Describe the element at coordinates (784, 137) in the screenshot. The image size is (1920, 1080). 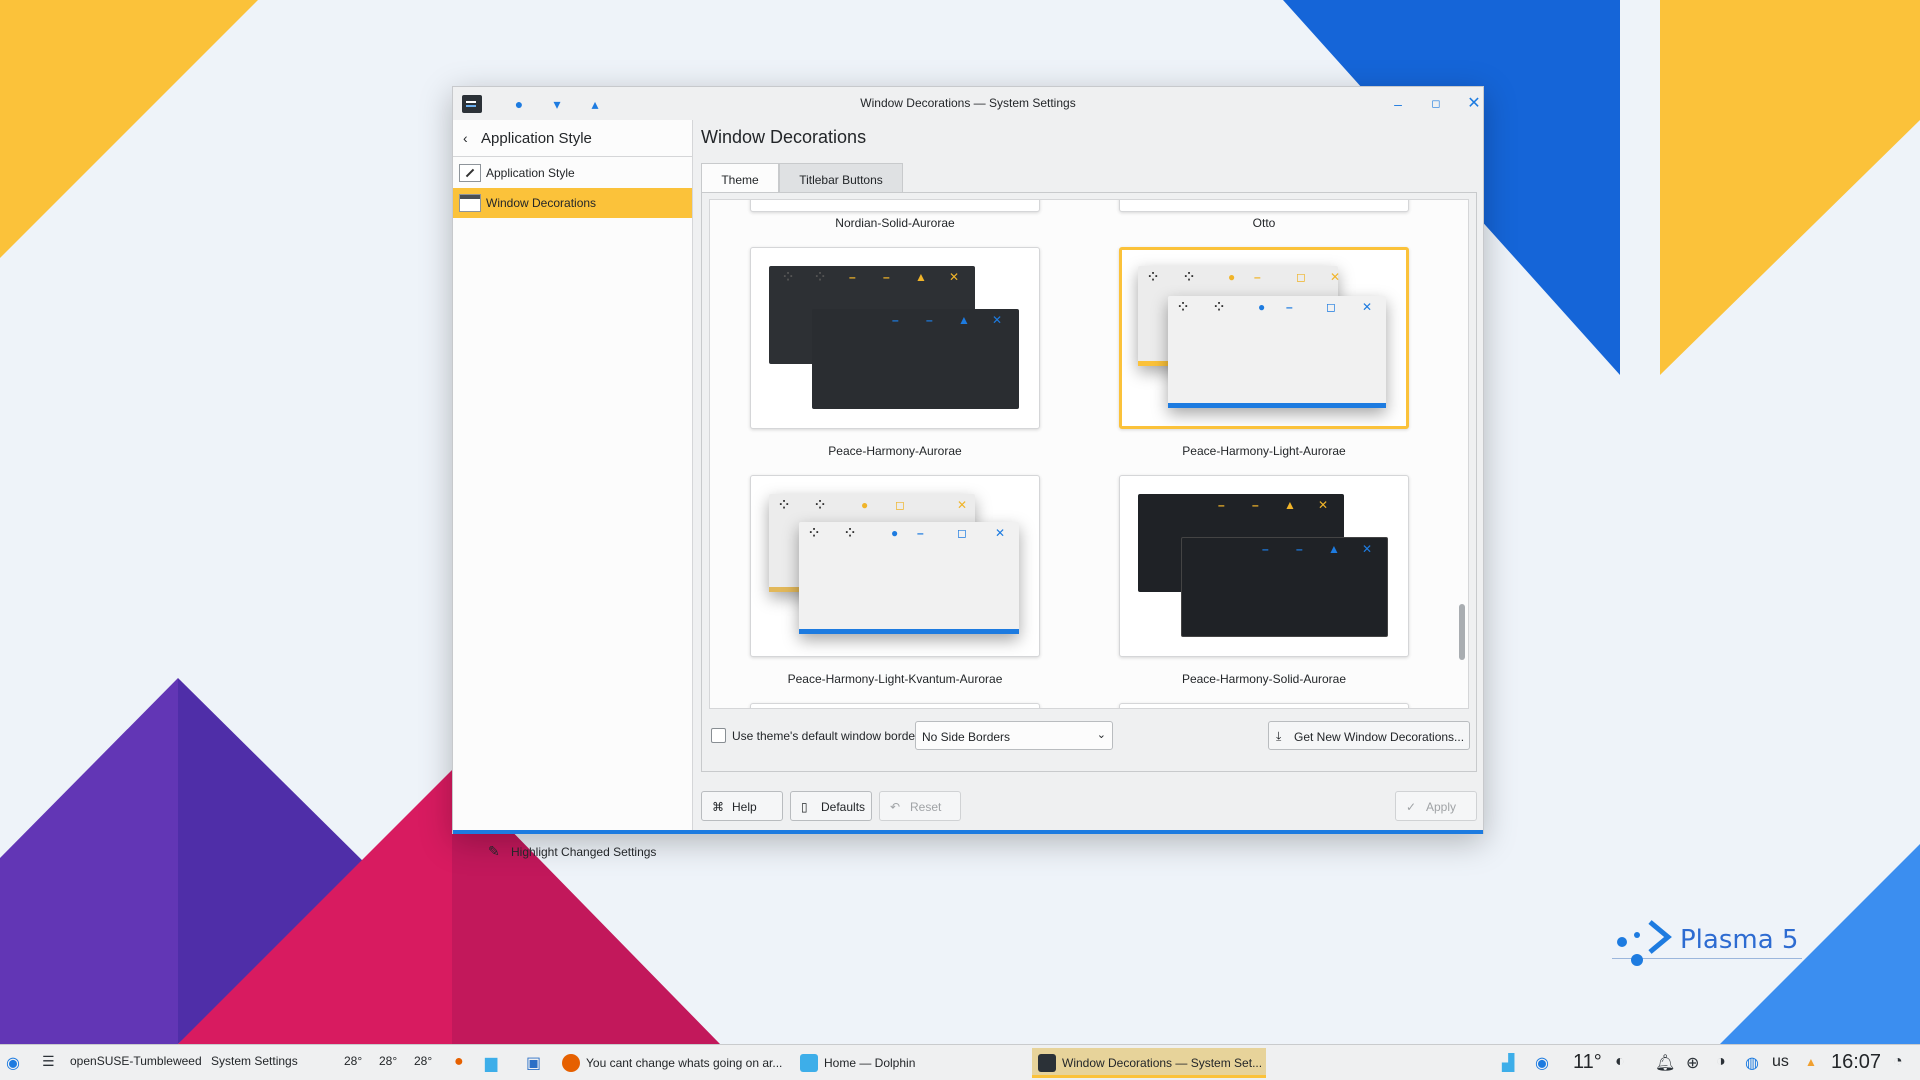
I see `page-title: Window Decorations` at that location.